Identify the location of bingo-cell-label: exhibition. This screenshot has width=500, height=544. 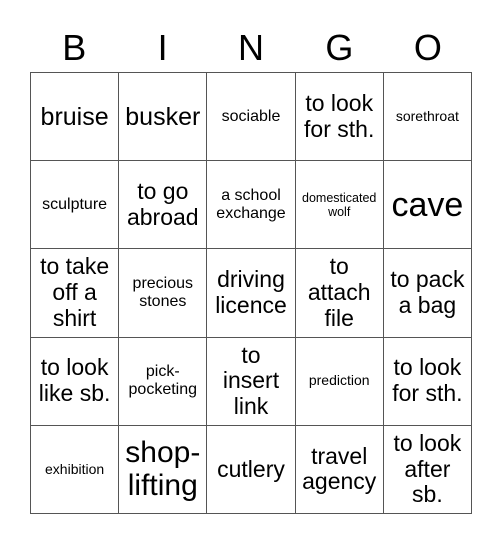
(75, 468).